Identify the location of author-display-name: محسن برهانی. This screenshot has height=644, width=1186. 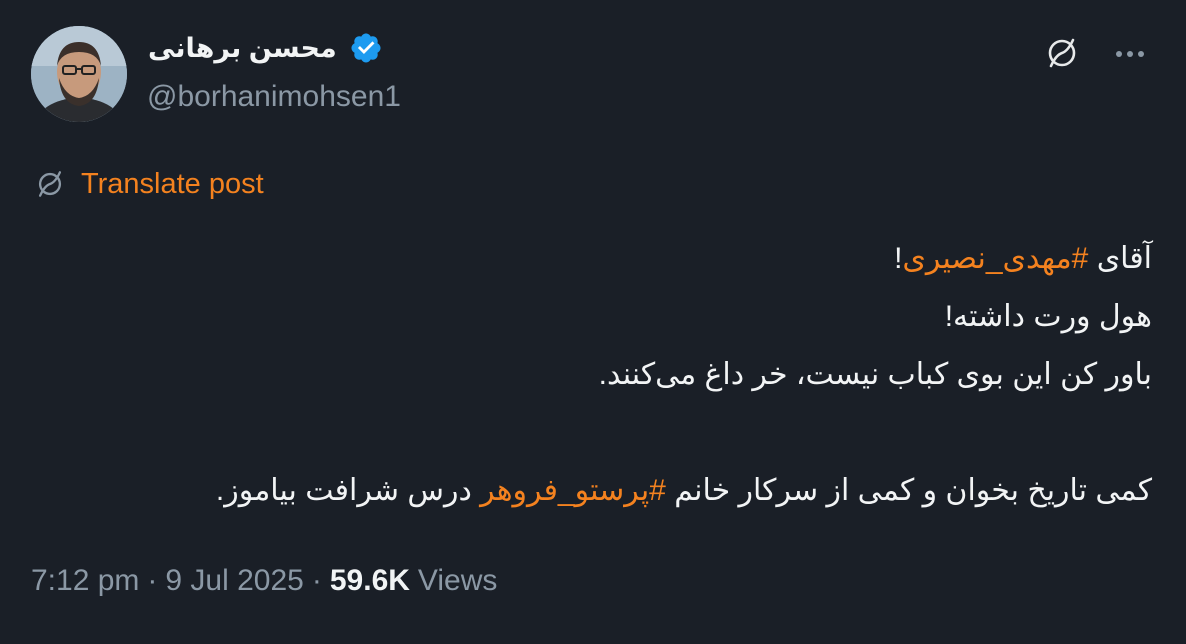
(242, 48).